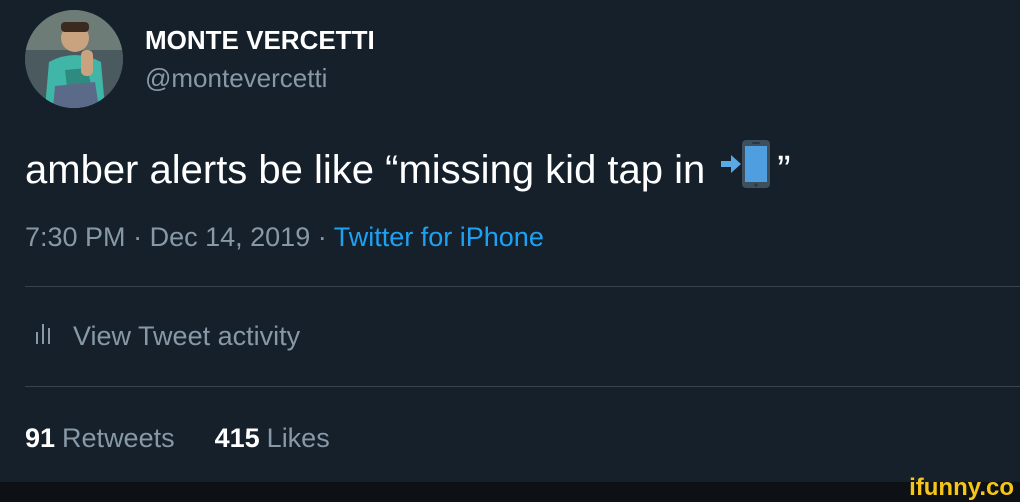 This screenshot has width=1020, height=502. Describe the element at coordinates (260, 40) in the screenshot. I see `display-name: MONTE VERCETTI` at that location.